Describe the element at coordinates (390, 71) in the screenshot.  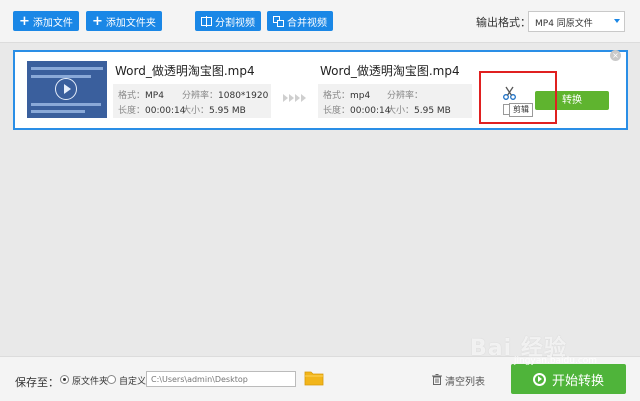
I see `target-filename: Word_做透明淘宝图.mp4` at that location.